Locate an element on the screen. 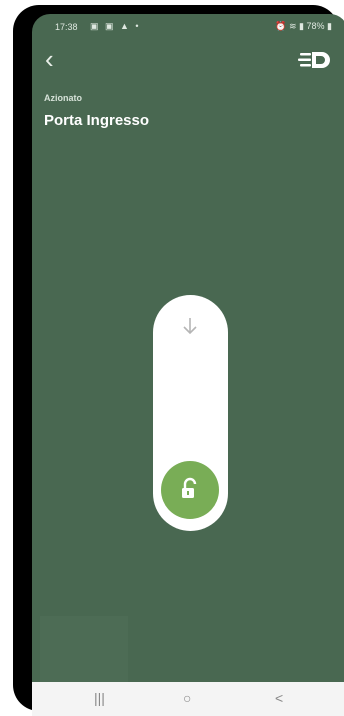 The height and width of the screenshot is (716, 344). brand-logo-icon is located at coordinates (314, 60).